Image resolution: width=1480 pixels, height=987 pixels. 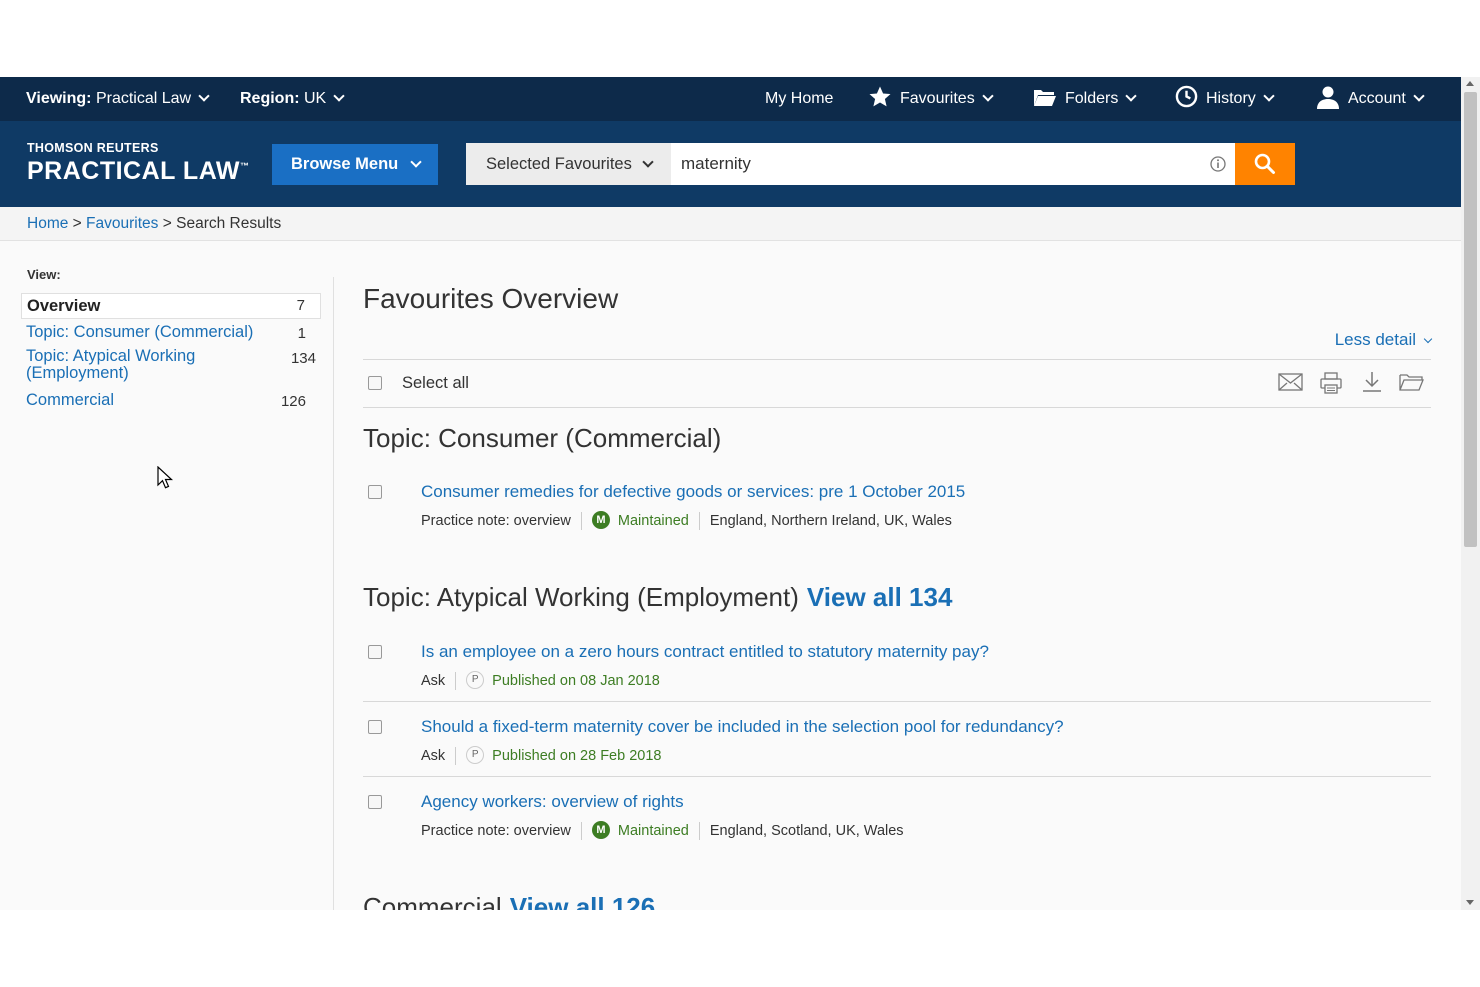 I want to click on my-home-link: My Home, so click(x=799, y=99).